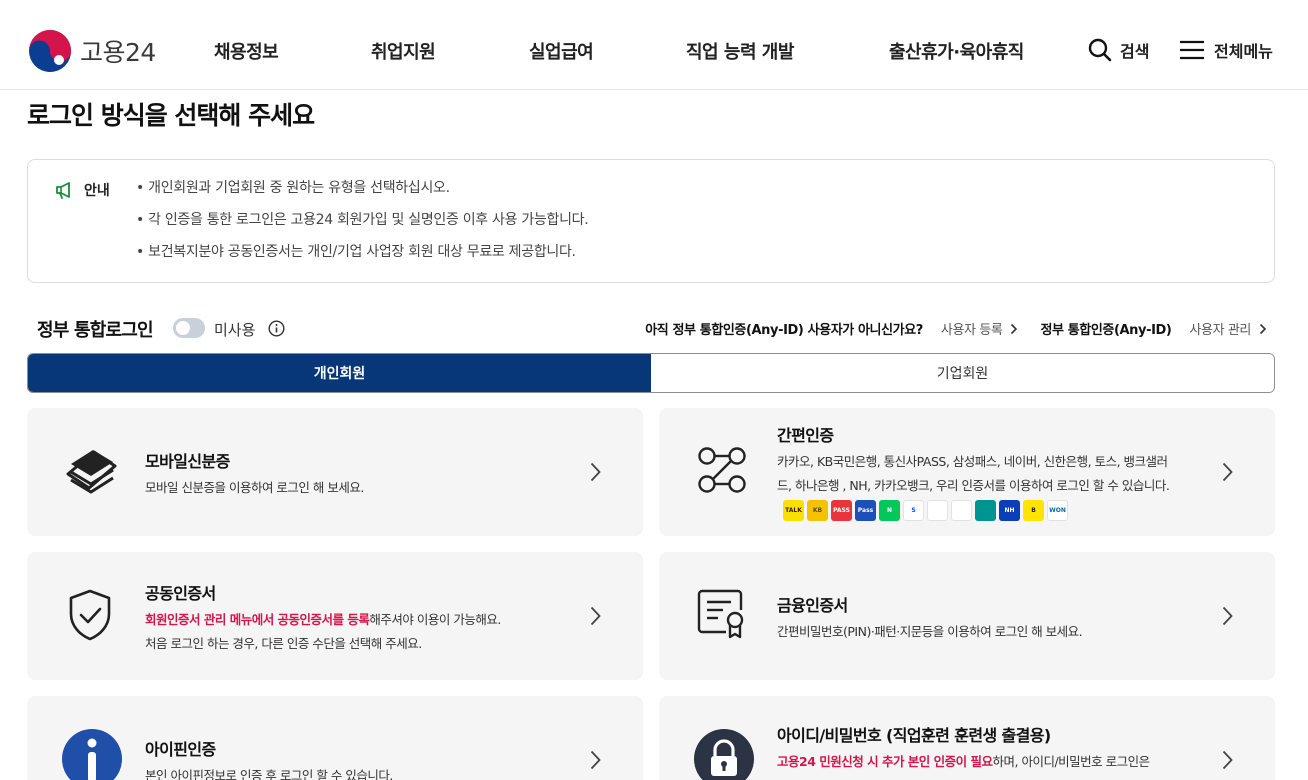 The width and height of the screenshot is (1308, 780). I want to click on notice-label-text: 안내, so click(97, 191).